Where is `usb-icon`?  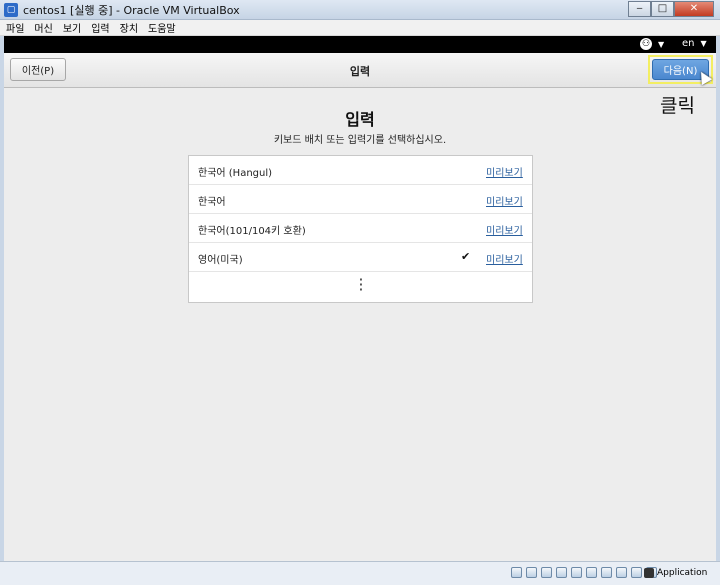 usb-icon is located at coordinates (576, 572).